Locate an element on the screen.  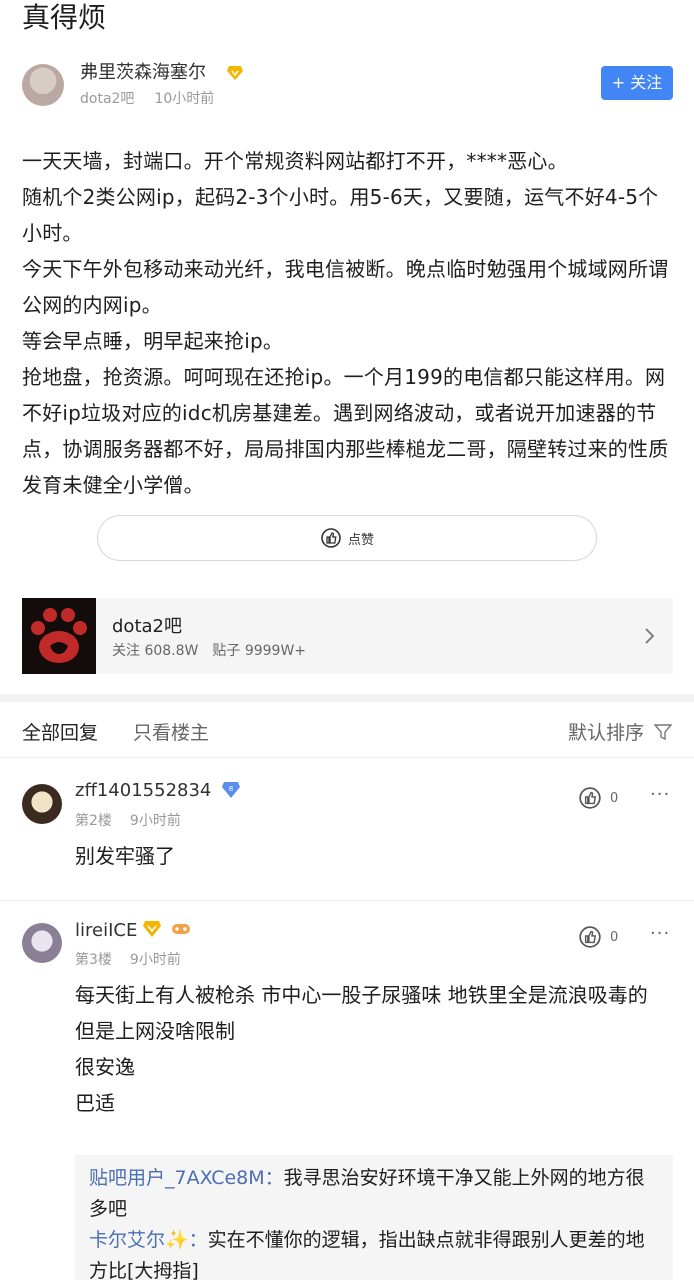
like-button: 点赞 is located at coordinates (347, 538).